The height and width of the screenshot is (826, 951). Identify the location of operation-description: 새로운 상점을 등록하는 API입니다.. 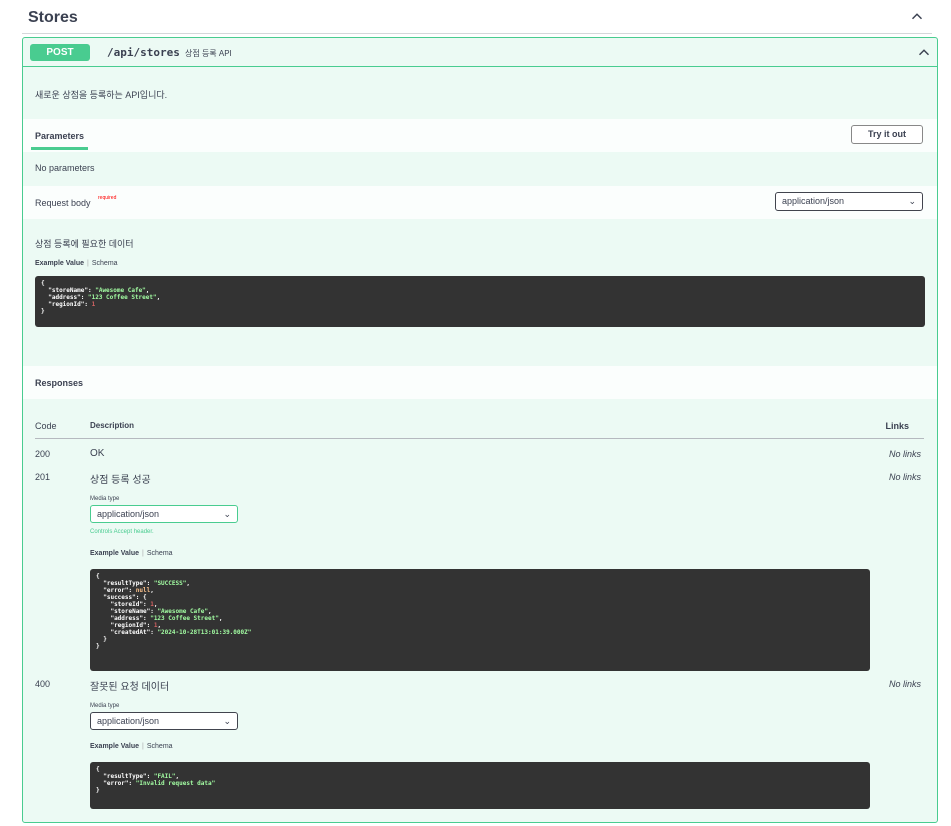
(101, 95).